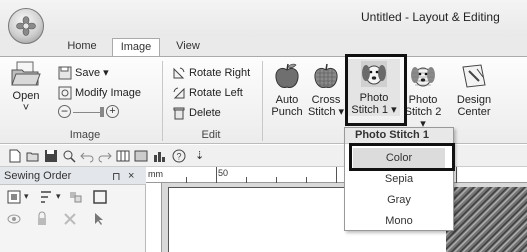 The image size is (527, 252). What do you see at coordinates (14, 219) in the screenshot?
I see `eye-icon` at bounding box center [14, 219].